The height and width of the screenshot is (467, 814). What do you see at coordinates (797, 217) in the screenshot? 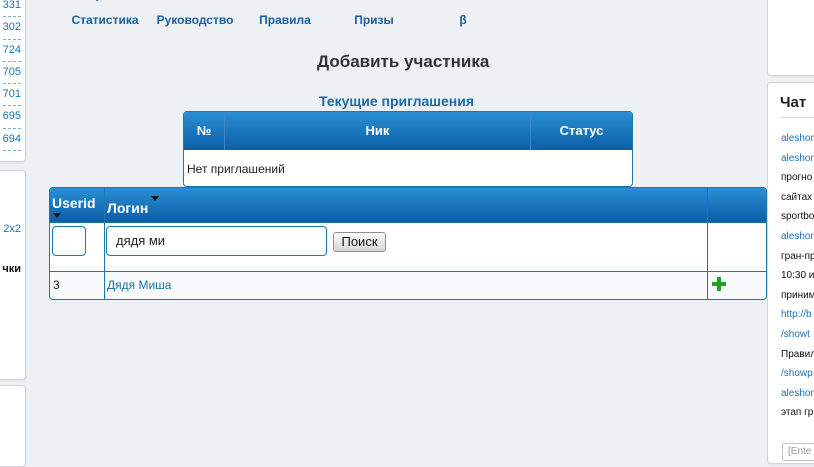
I see `chat-message: sportbo` at bounding box center [797, 217].